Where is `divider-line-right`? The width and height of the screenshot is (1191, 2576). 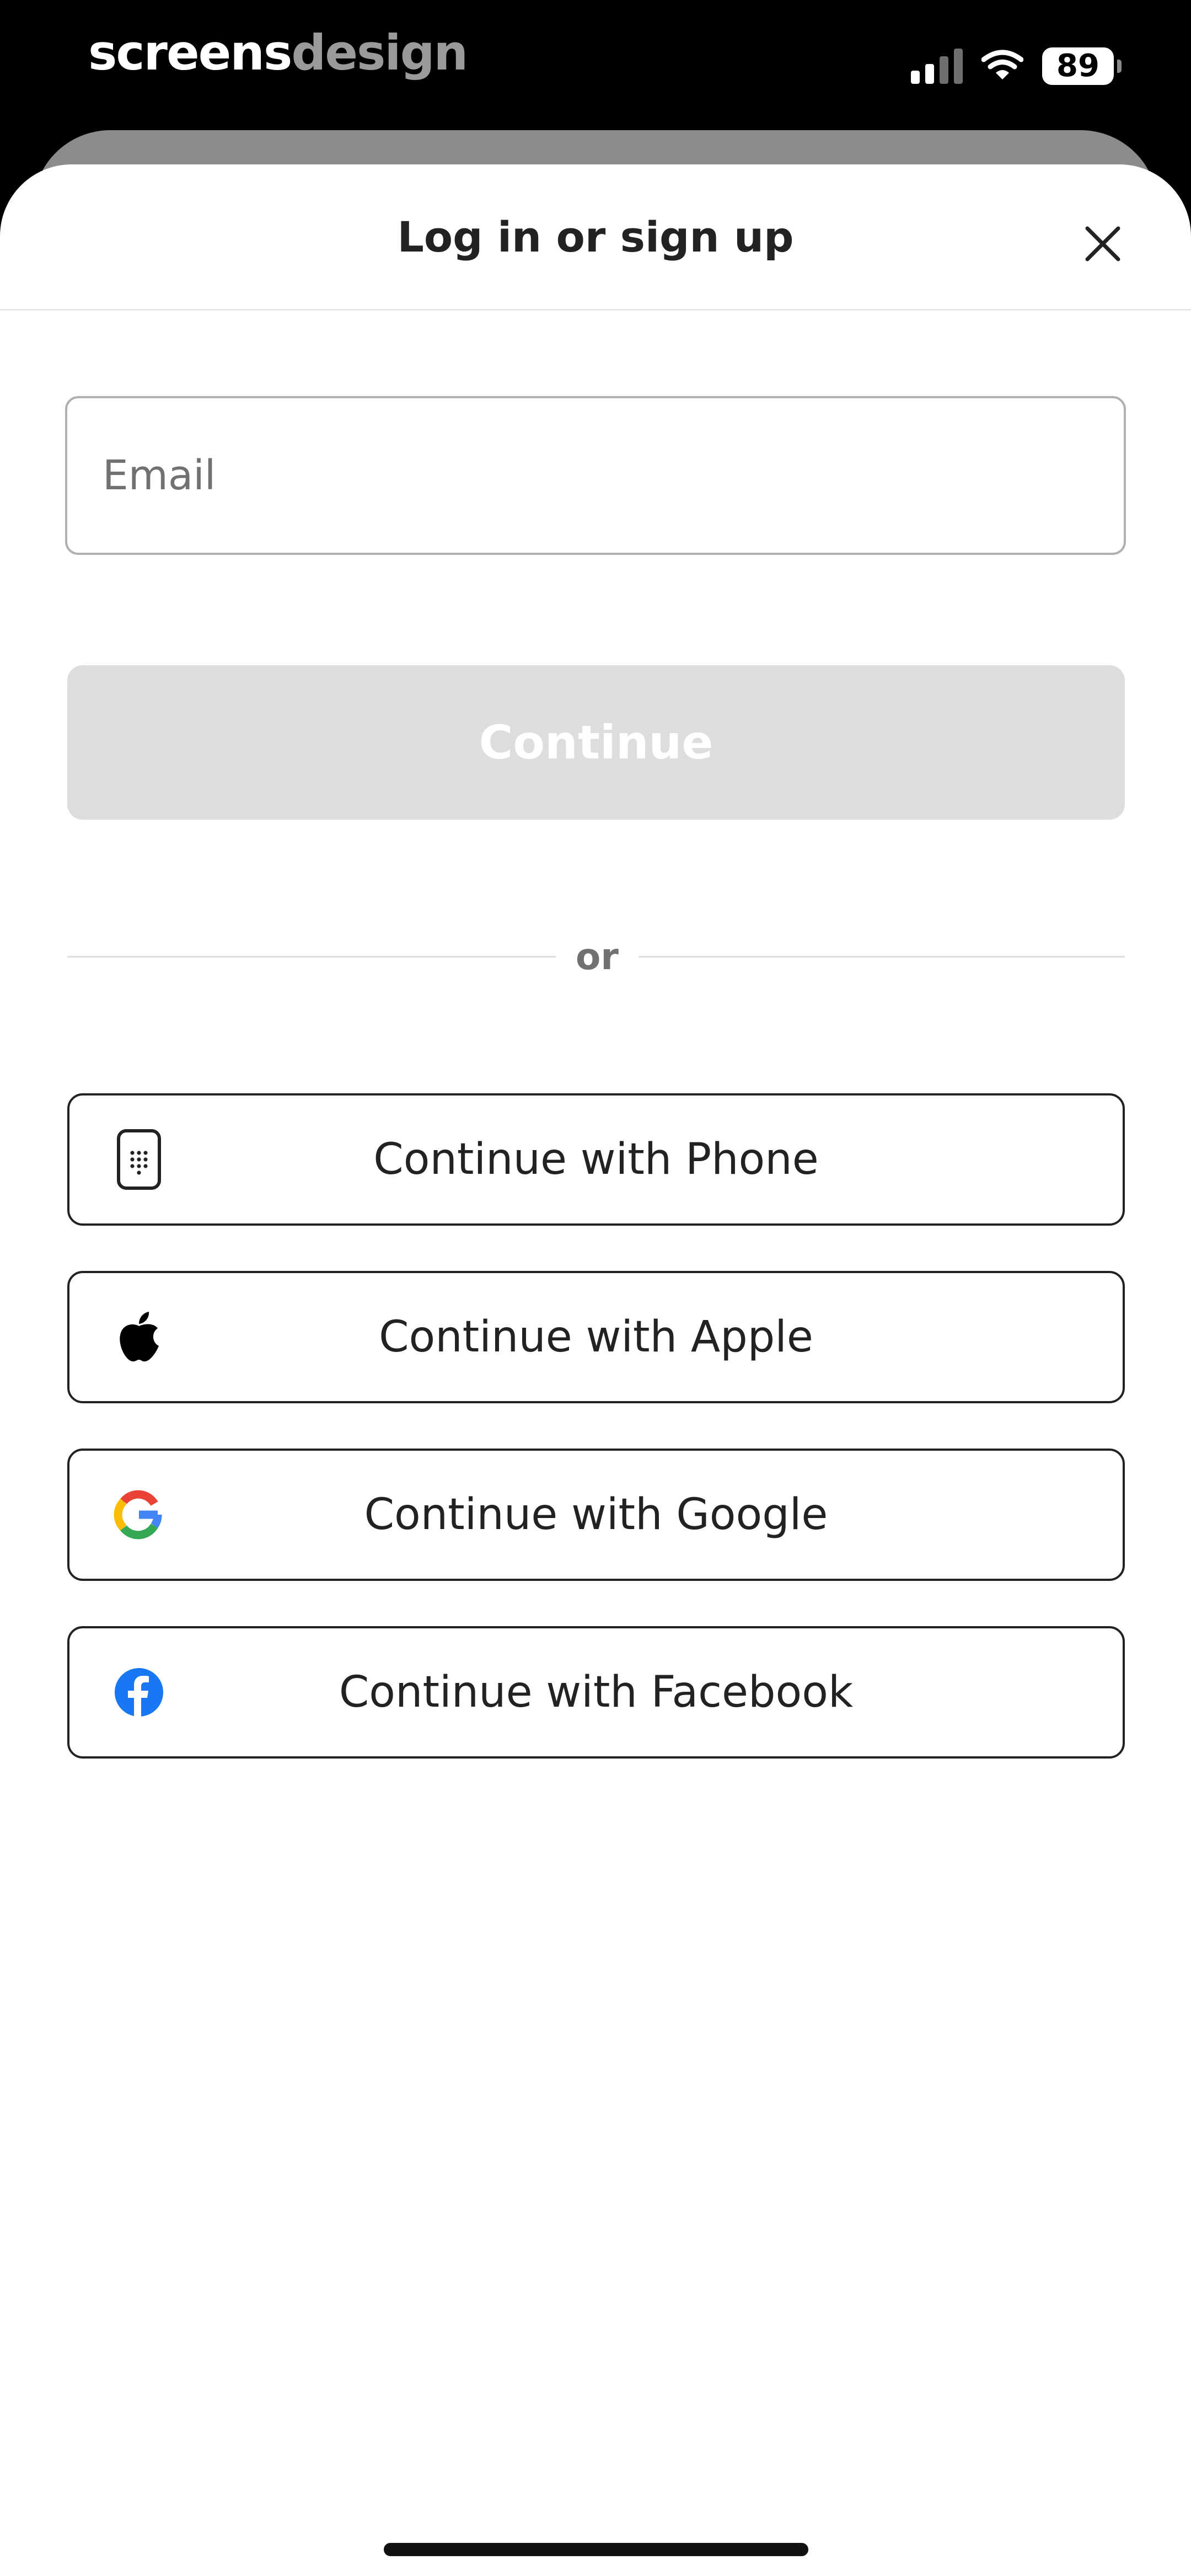
divider-line-right is located at coordinates (882, 957).